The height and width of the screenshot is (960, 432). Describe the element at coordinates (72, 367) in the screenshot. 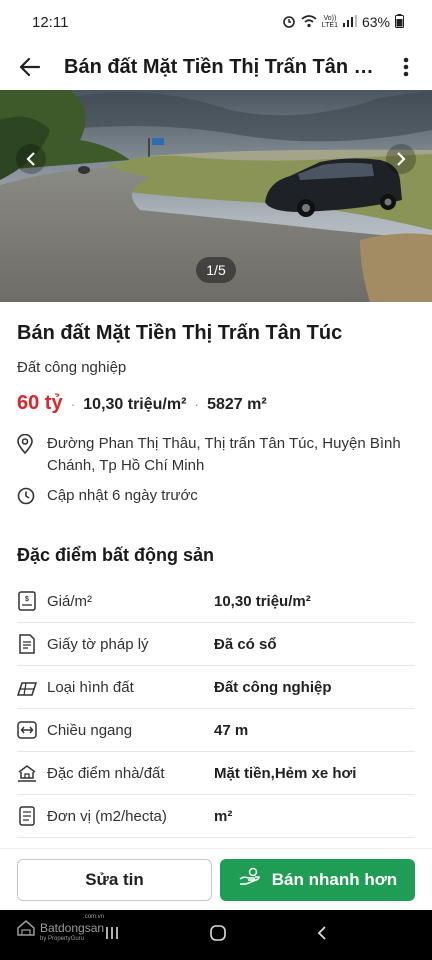

I see `listing-category: Đất công nghiệp` at that location.